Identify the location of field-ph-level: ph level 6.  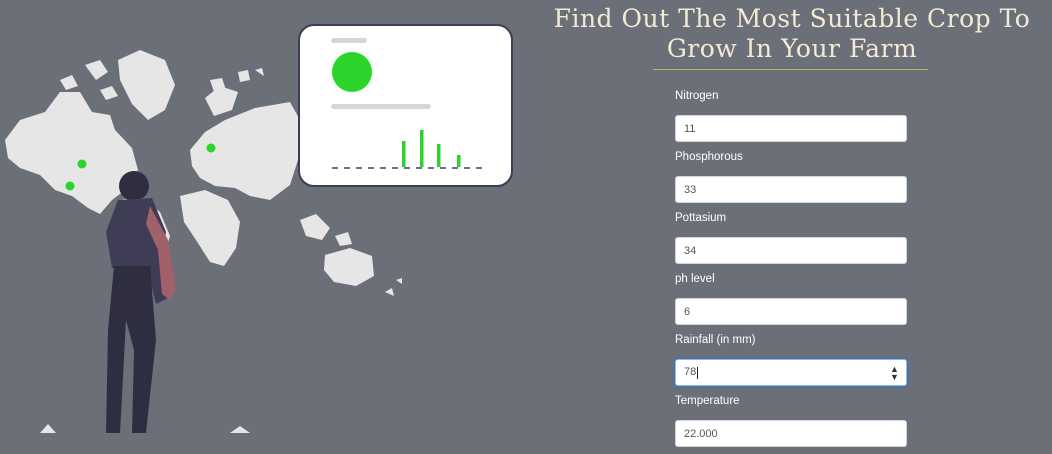
(791, 301).